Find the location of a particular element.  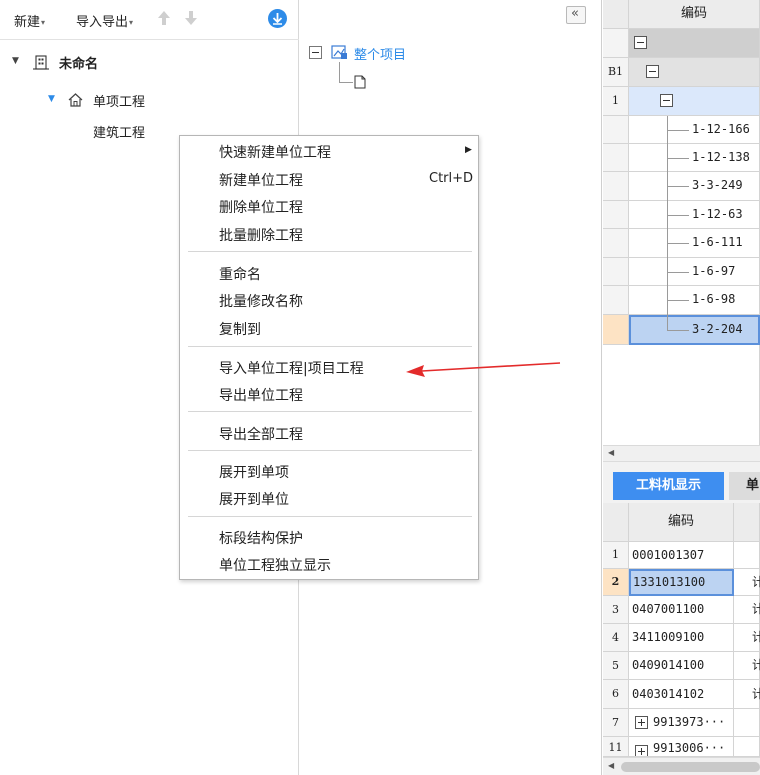

tab-material-display: 工料机显示 is located at coordinates (668, 486).